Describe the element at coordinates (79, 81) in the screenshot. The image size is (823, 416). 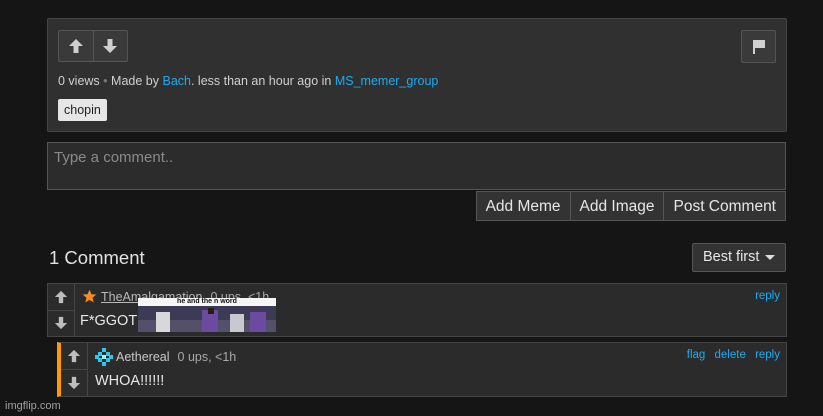
I see `view-count: 0 views` at that location.